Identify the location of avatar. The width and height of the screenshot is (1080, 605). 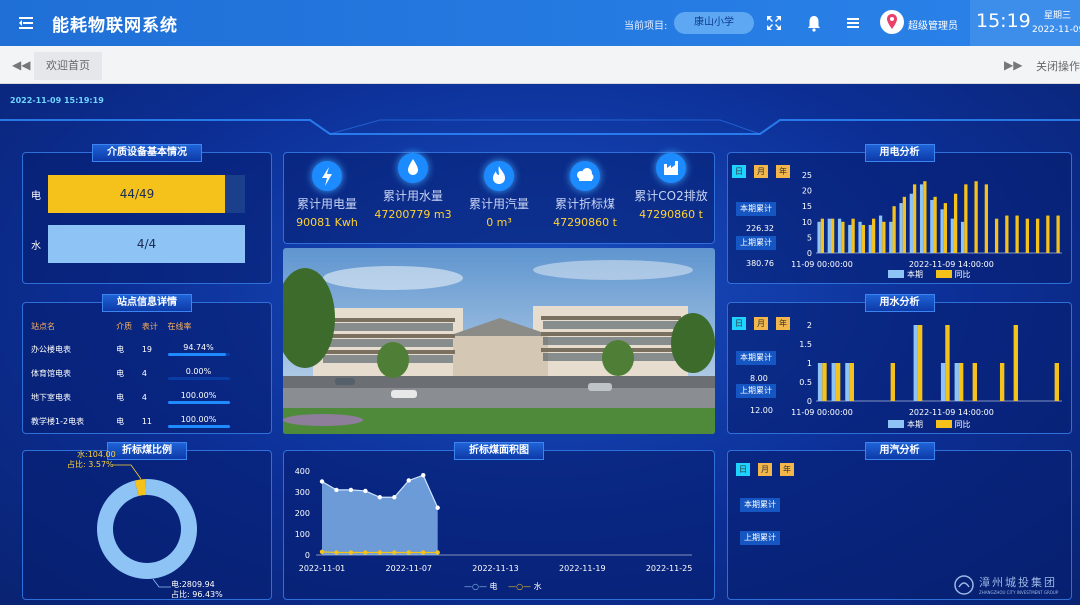
(892, 22).